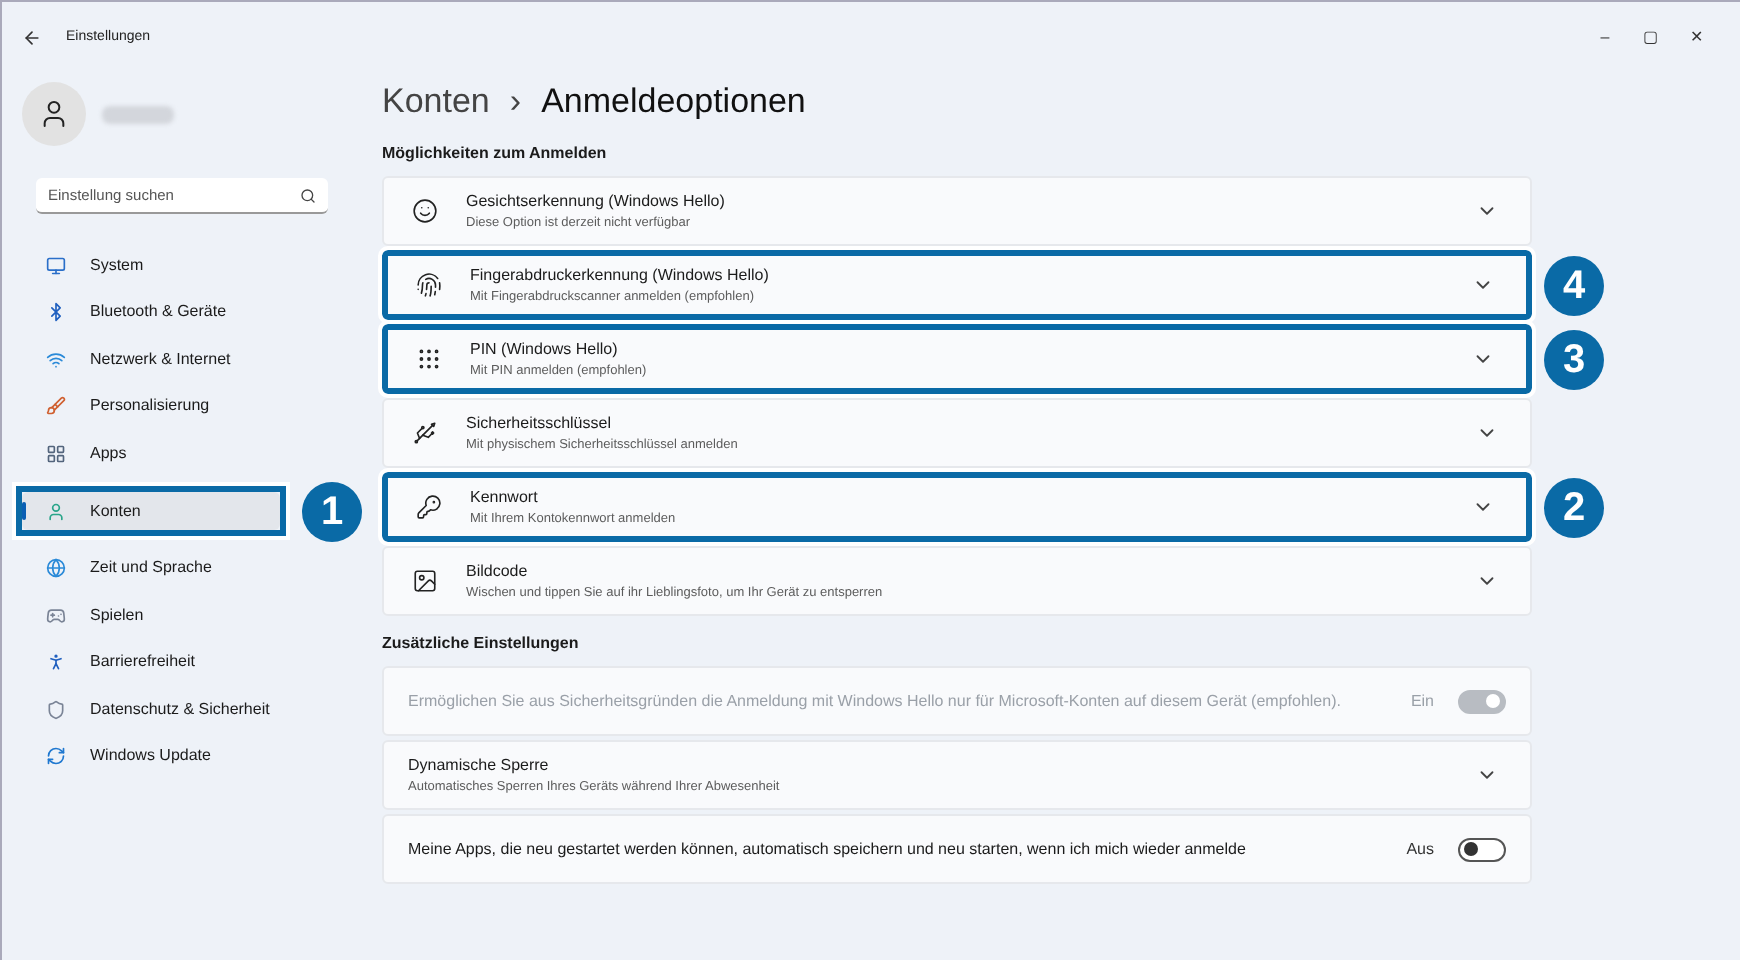 The width and height of the screenshot is (1740, 960). I want to click on window-control: ✕, so click(1697, 38).